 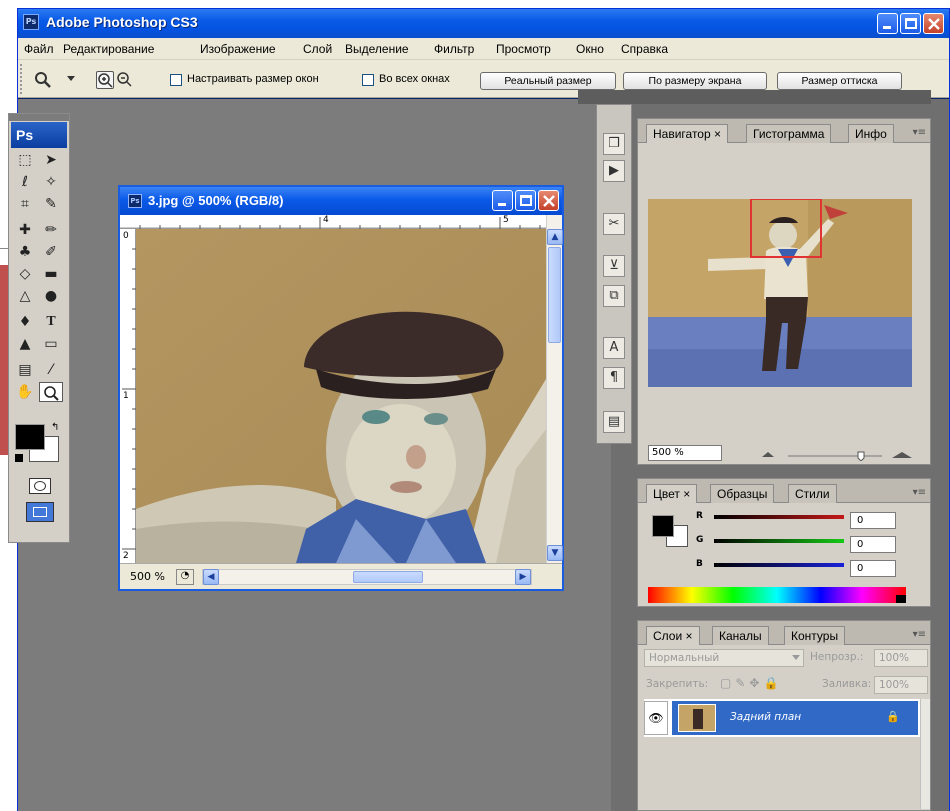 I want to click on gradient-tool-icon: ▬, so click(x=51, y=274).